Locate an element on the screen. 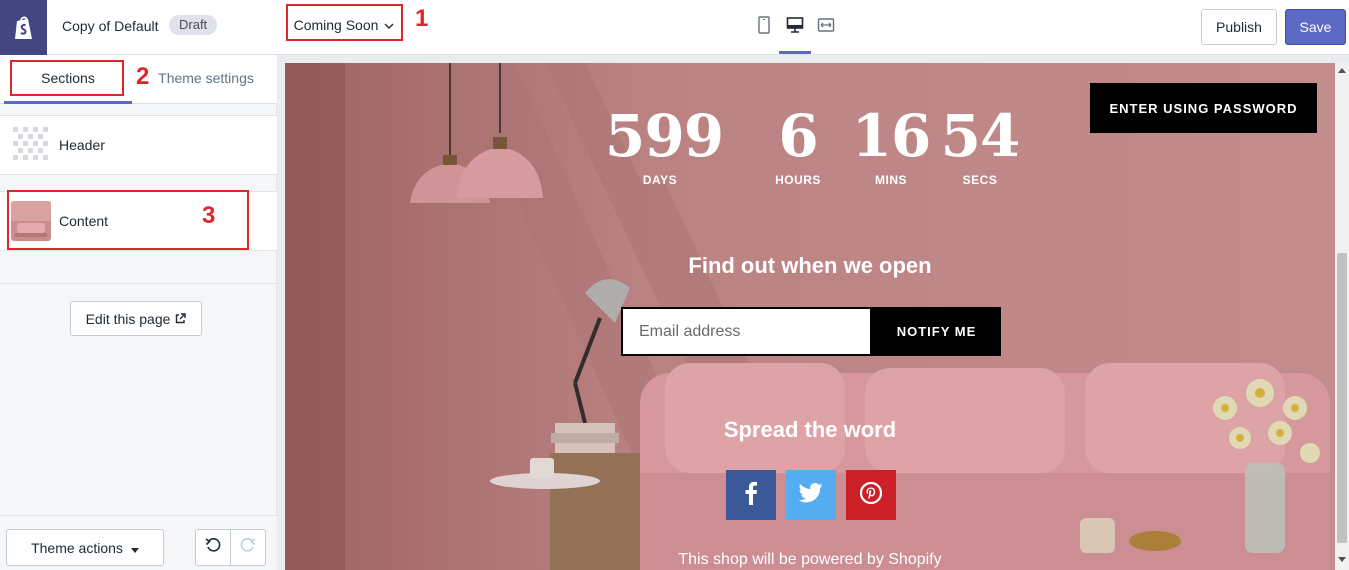 This screenshot has height=570, width=1349. status-badge: Draft is located at coordinates (193, 25).